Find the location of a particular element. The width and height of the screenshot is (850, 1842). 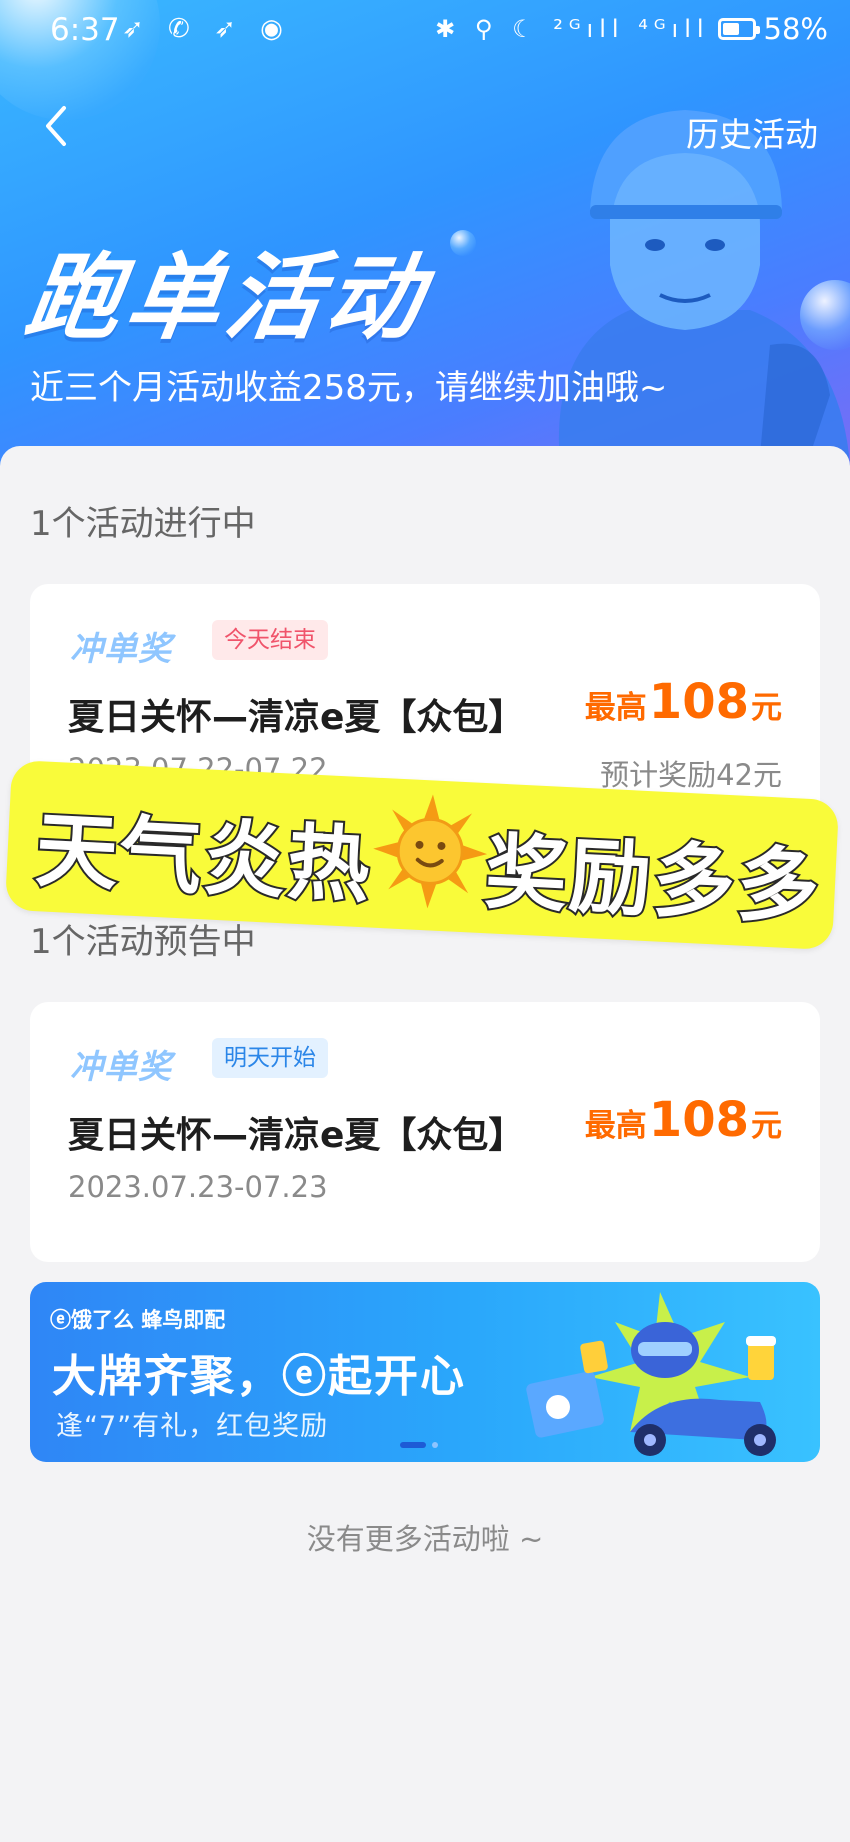

sun-icon is located at coordinates (430, 851).